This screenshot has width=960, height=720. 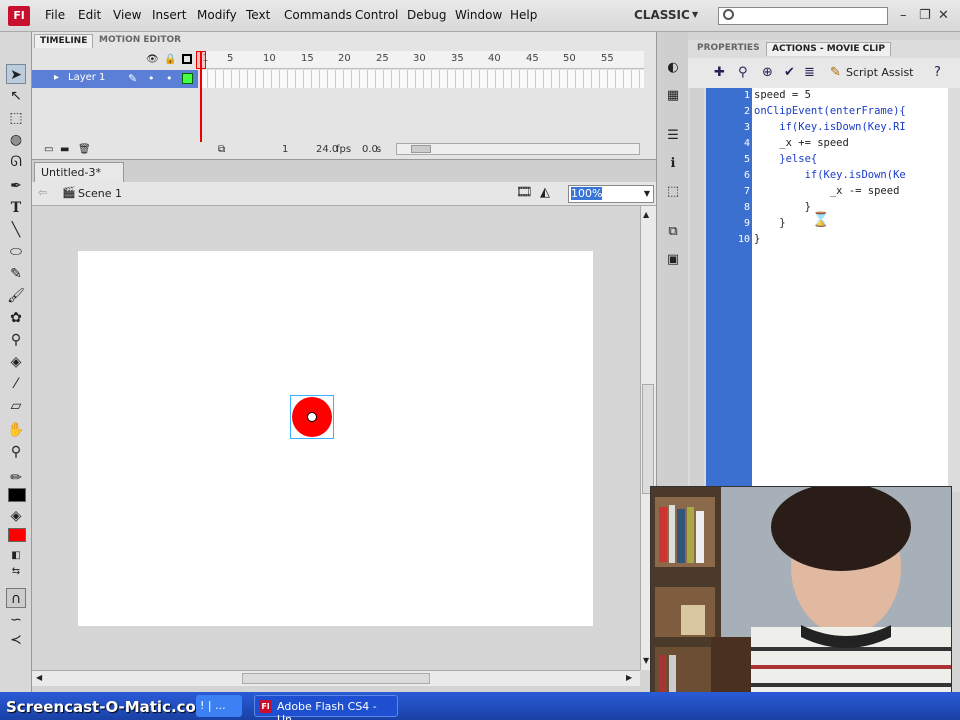 I want to click on bone-tool-icon: ⚲, so click(x=16, y=340).